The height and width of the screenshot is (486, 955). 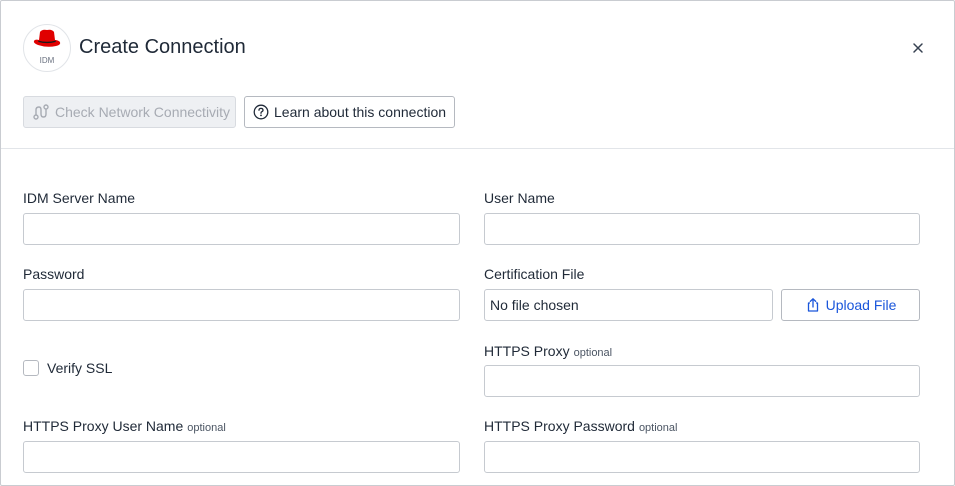 I want to click on idm-logo: IDM, so click(x=47, y=48).